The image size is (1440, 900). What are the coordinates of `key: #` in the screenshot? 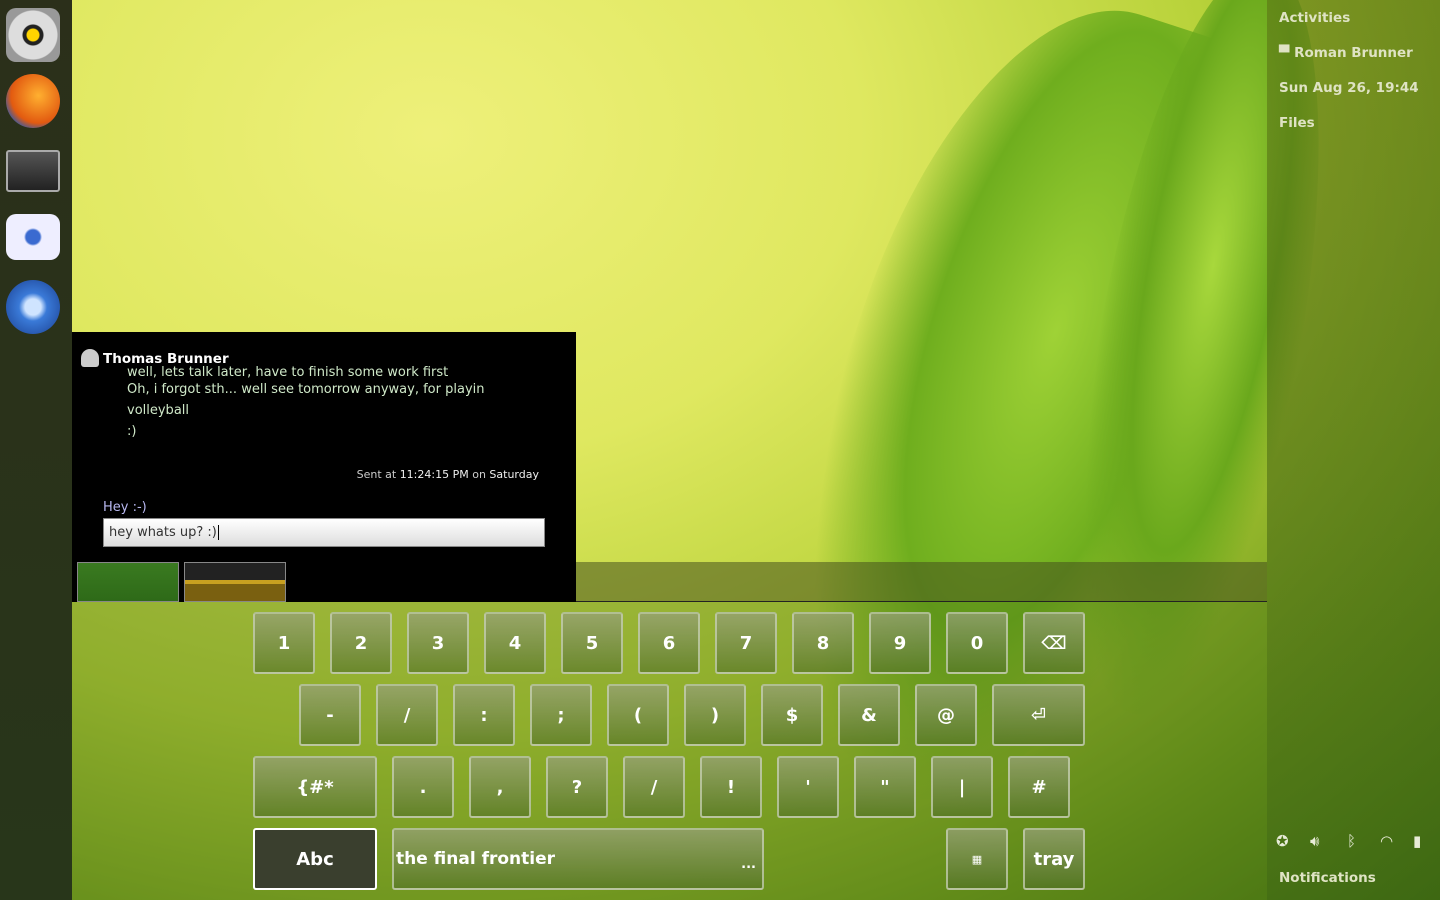 It's located at (1039, 787).